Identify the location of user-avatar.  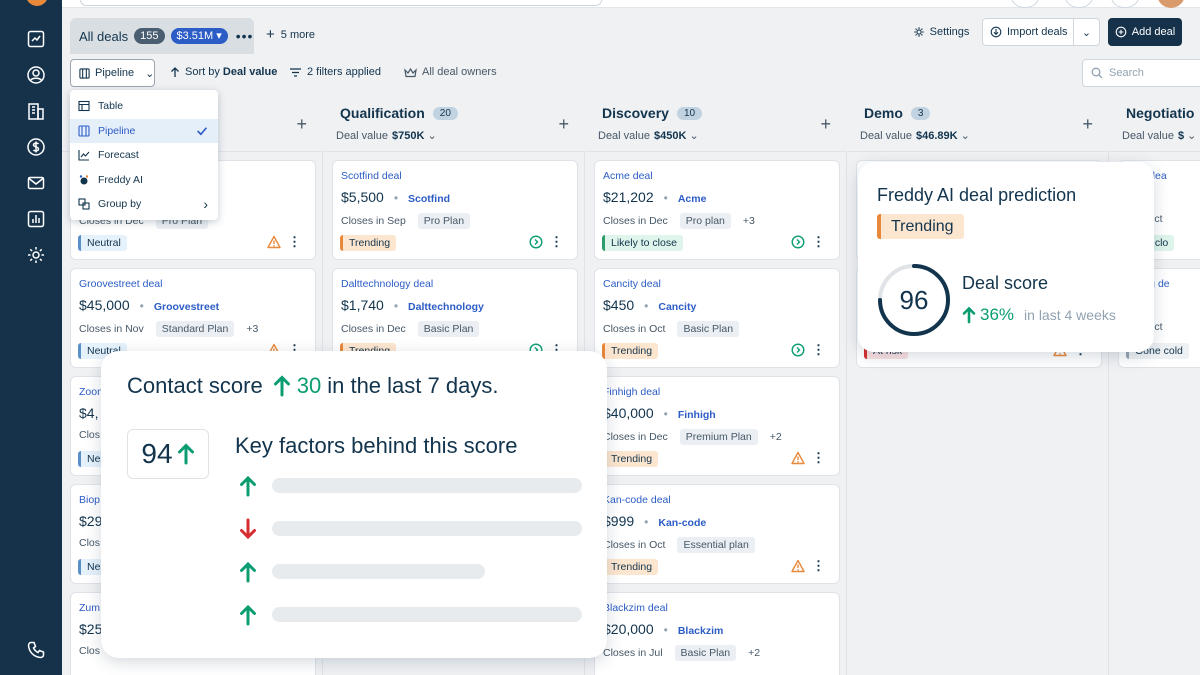
(1171, 4).